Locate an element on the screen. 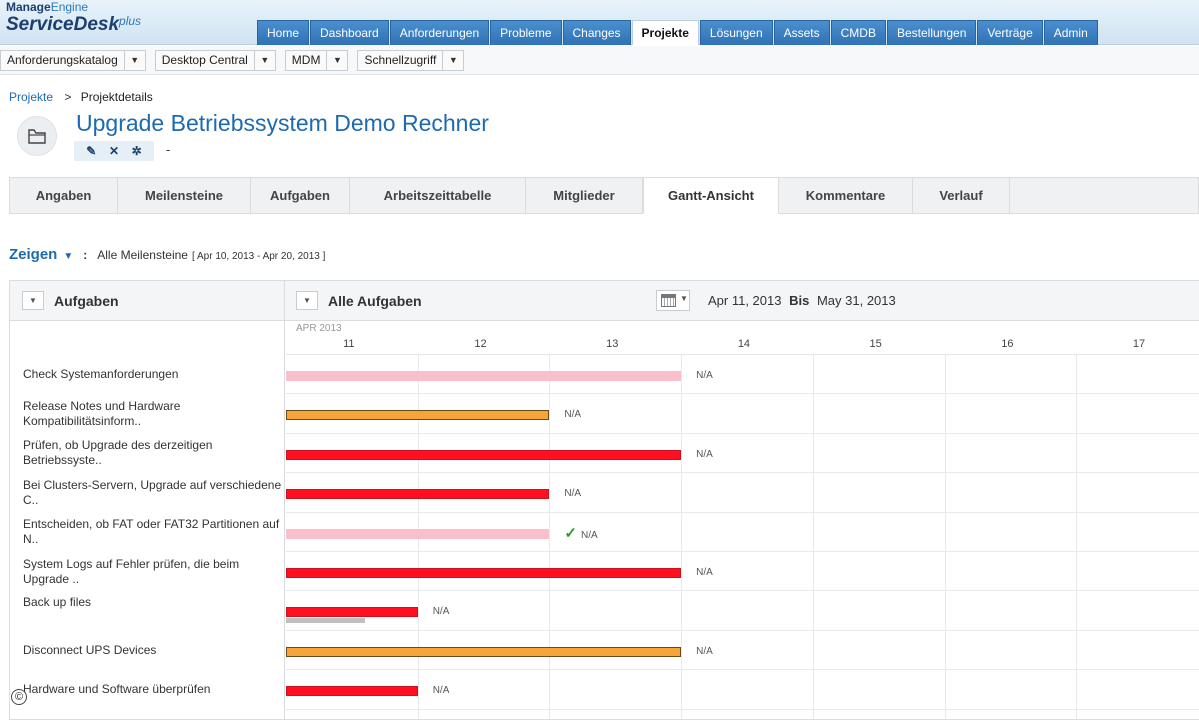 This screenshot has width=1199, height=720. project-actions: ✎ ✕ ✲ is located at coordinates (114, 151).